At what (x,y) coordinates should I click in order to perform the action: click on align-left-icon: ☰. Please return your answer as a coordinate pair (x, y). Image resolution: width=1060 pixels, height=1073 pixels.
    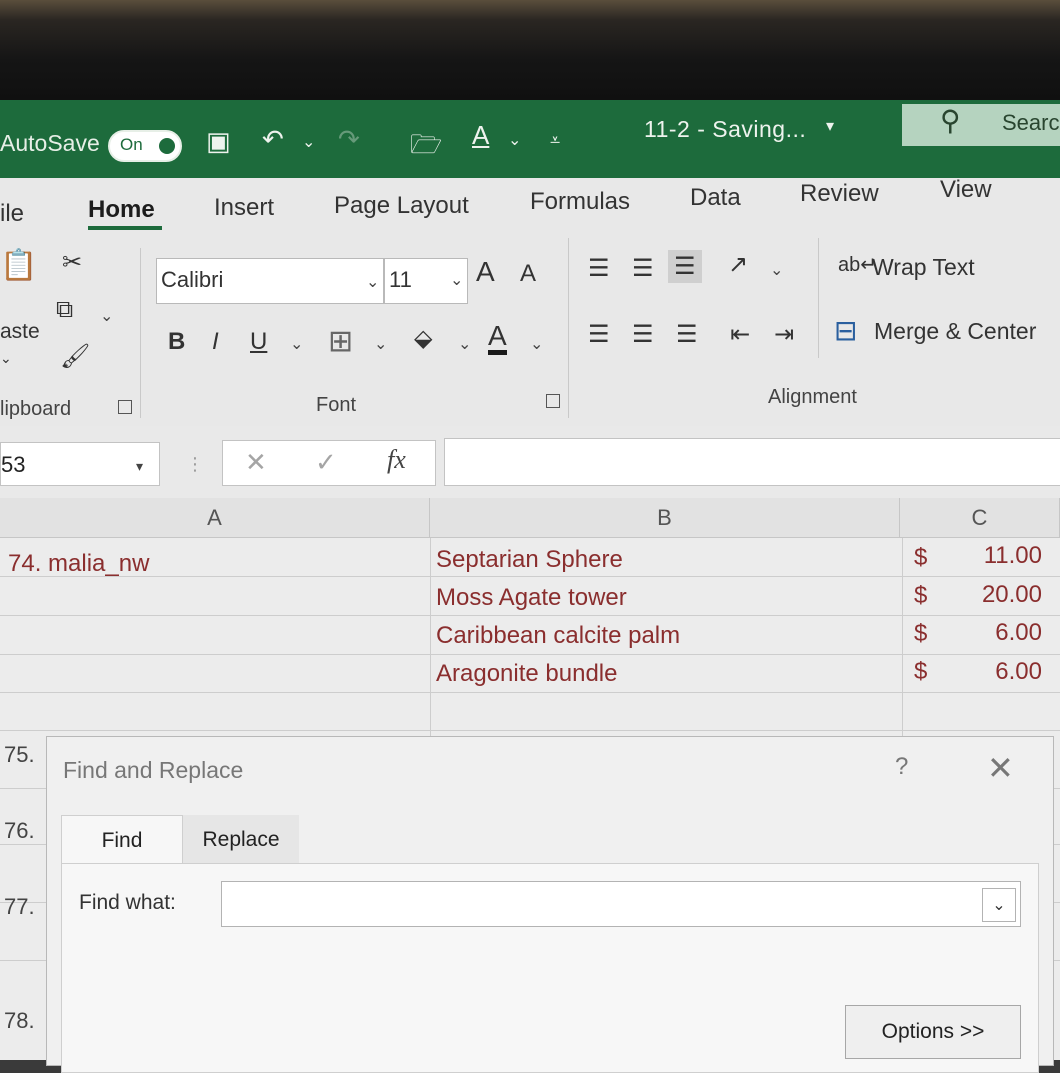
    Looking at the image, I should click on (599, 334).